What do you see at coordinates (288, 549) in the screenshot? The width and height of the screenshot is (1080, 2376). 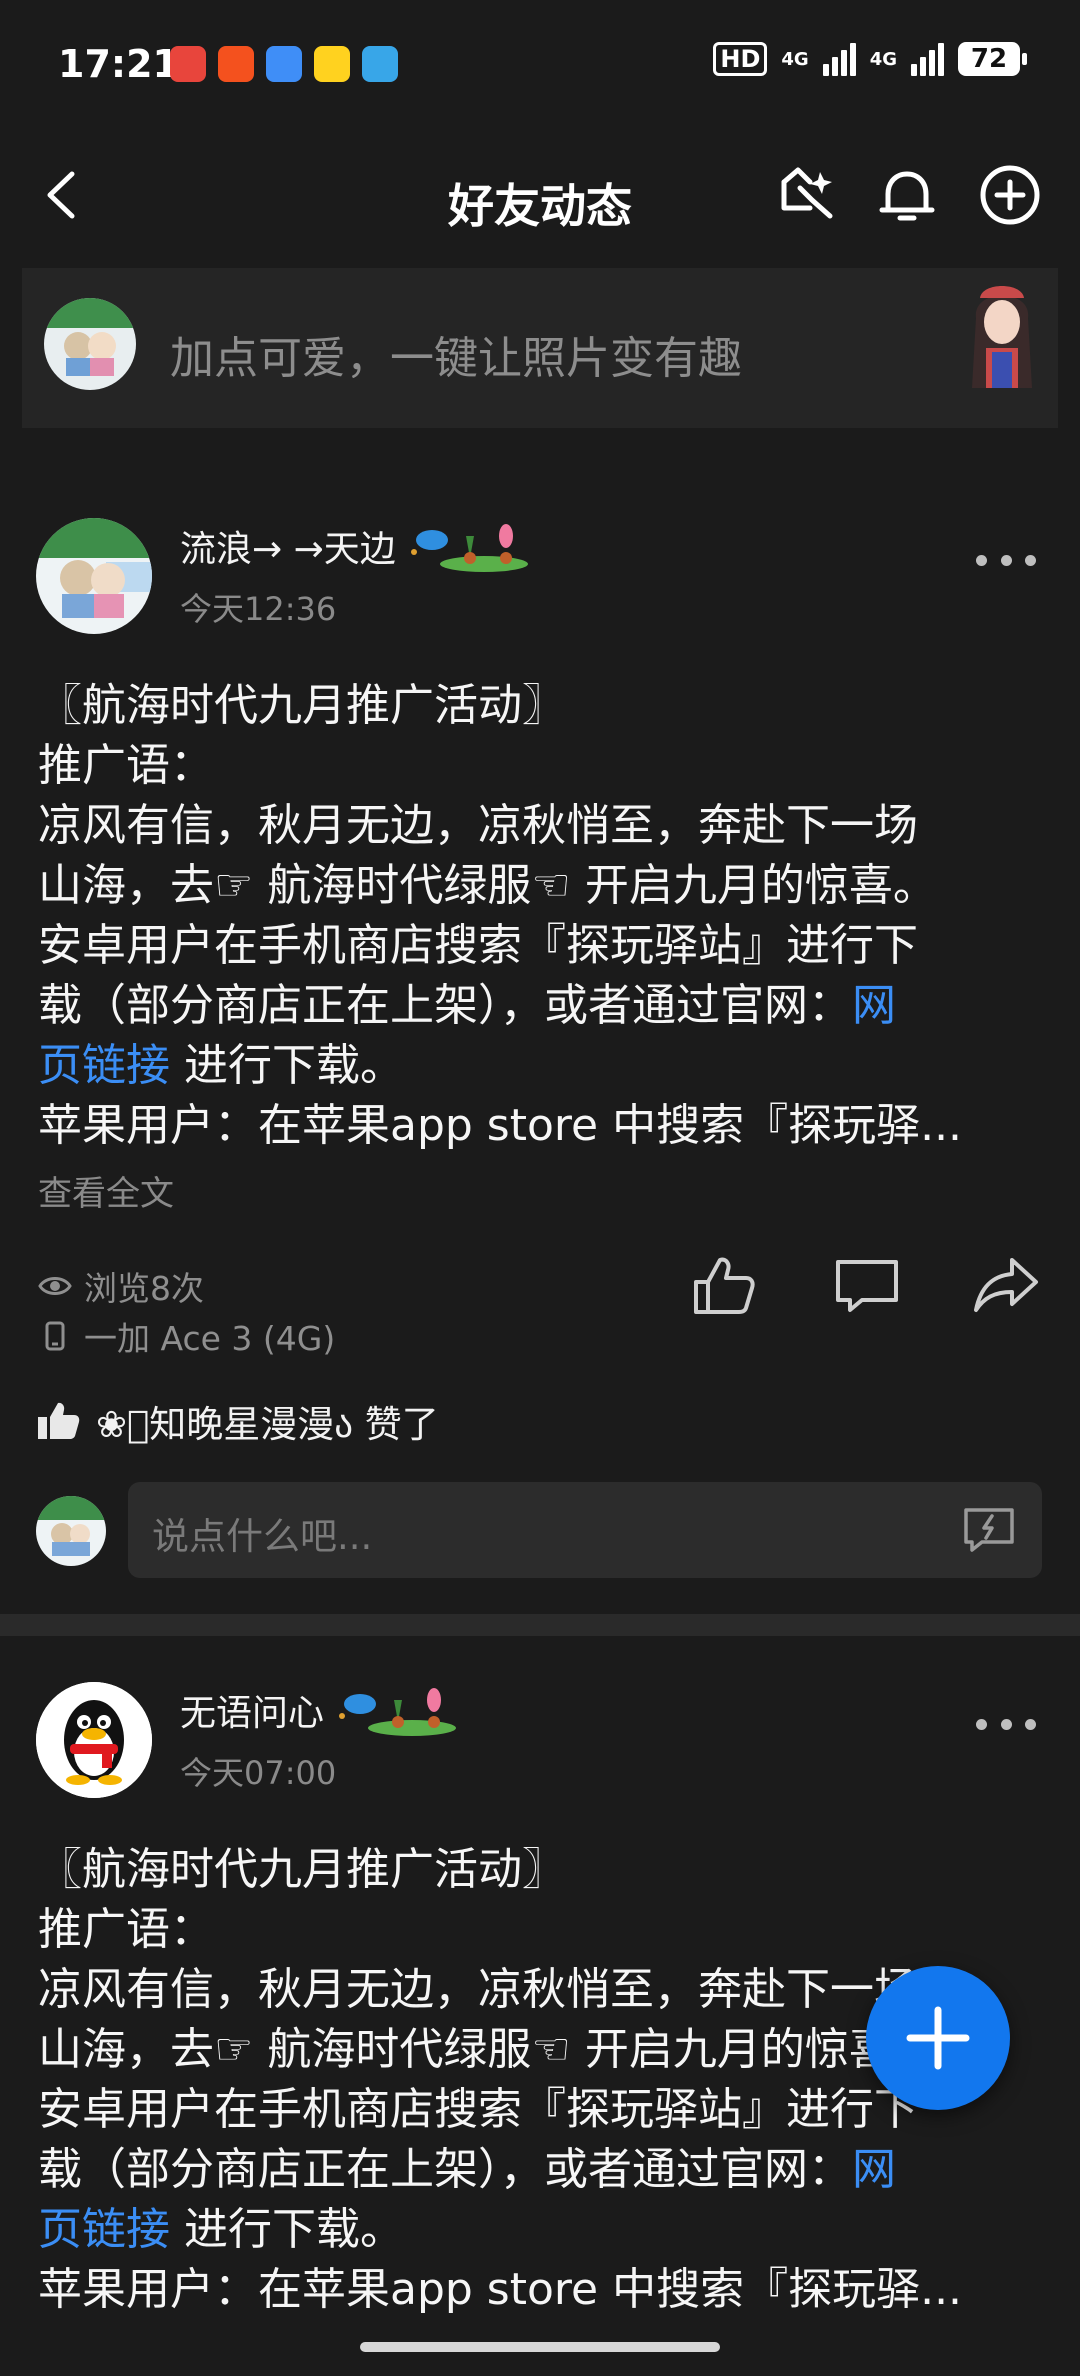 I see `post-author-name: 流浪→ →天边` at bounding box center [288, 549].